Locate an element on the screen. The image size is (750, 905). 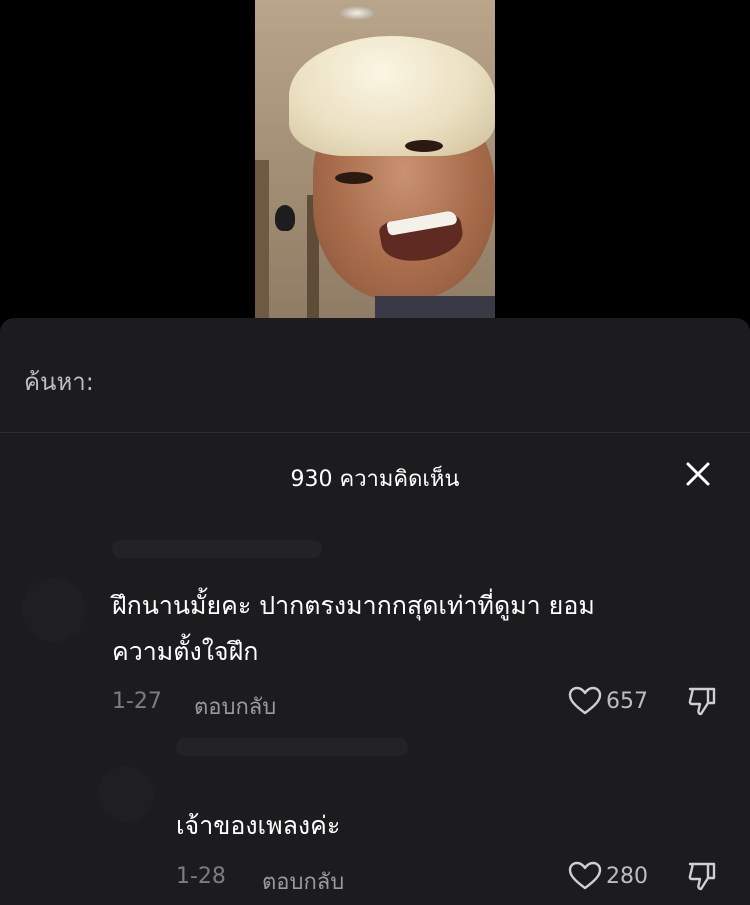
door-frame is located at coordinates (262, 240).